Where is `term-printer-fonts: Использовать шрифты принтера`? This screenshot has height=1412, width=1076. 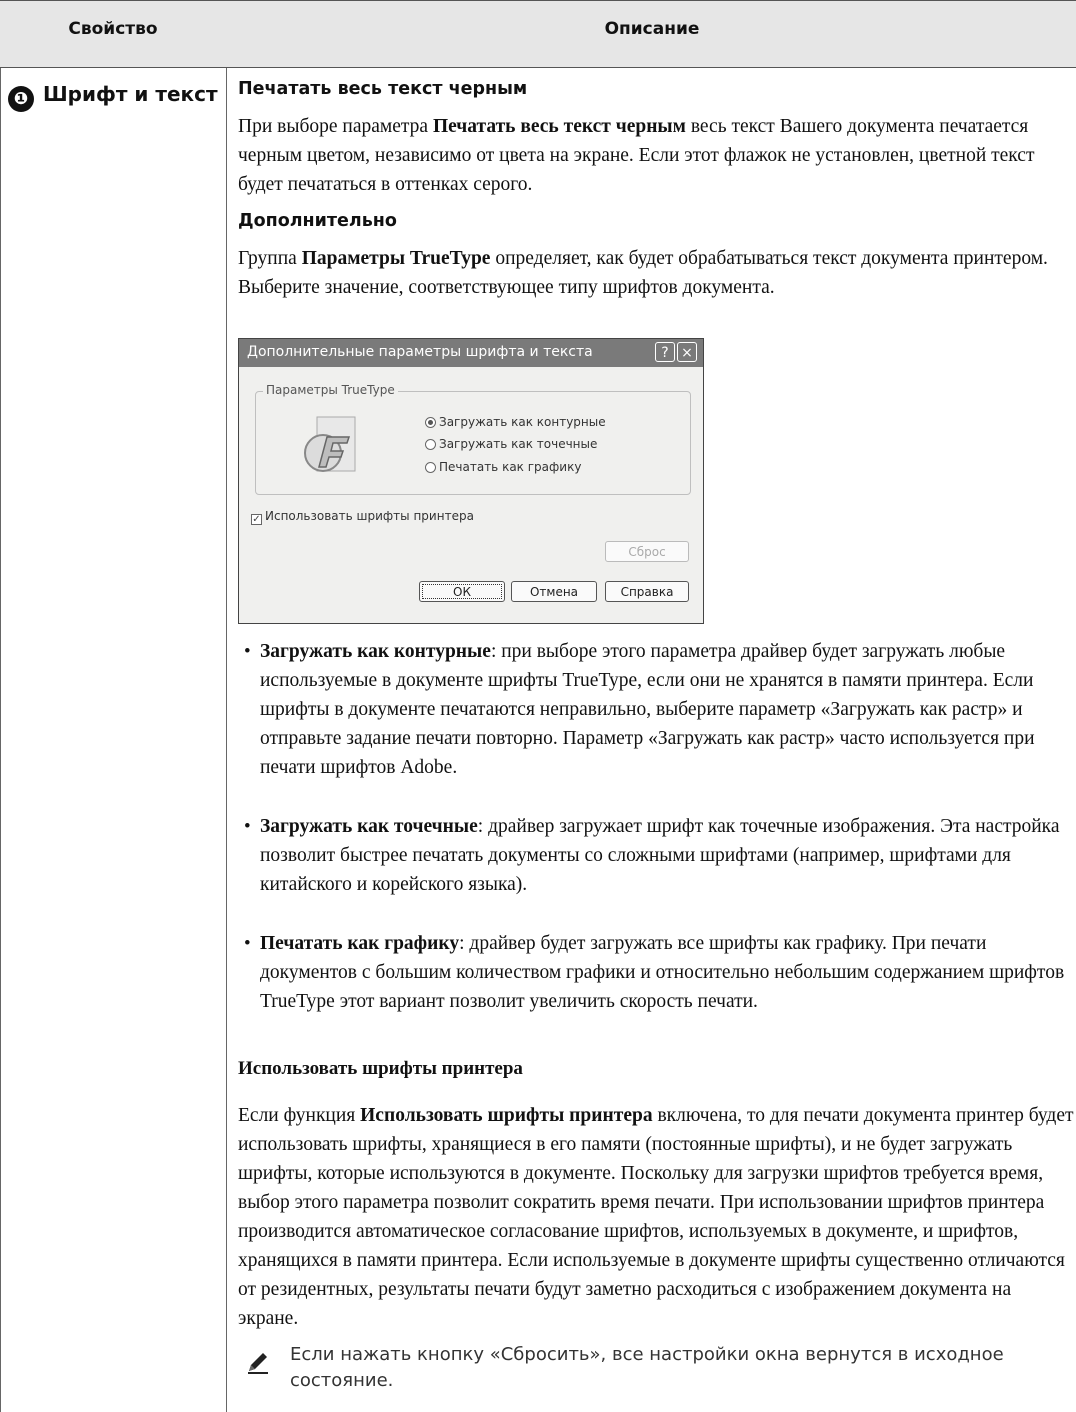 term-printer-fonts: Использовать шрифты принтера is located at coordinates (506, 1115).